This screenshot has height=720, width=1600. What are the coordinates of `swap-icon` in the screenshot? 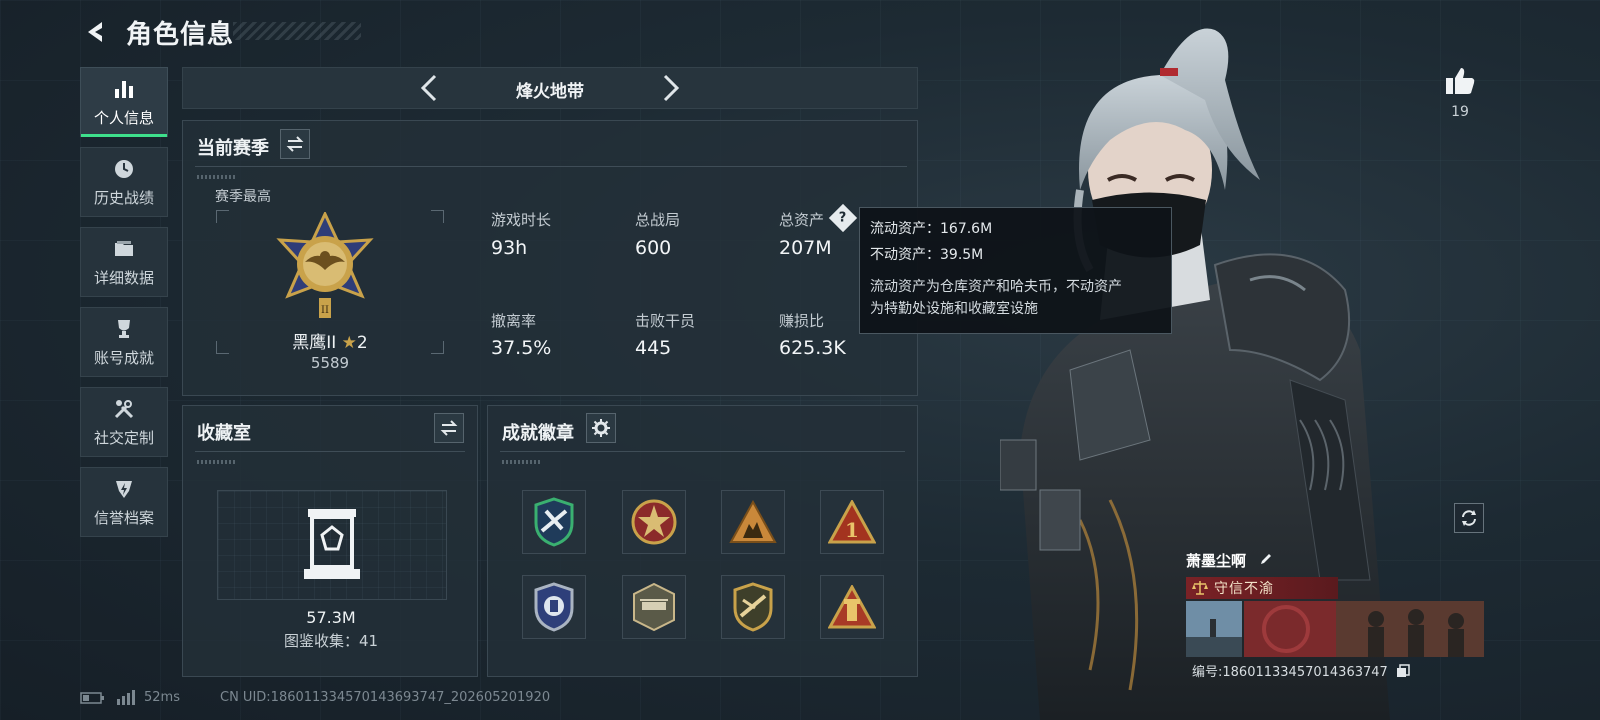 It's located at (295, 144).